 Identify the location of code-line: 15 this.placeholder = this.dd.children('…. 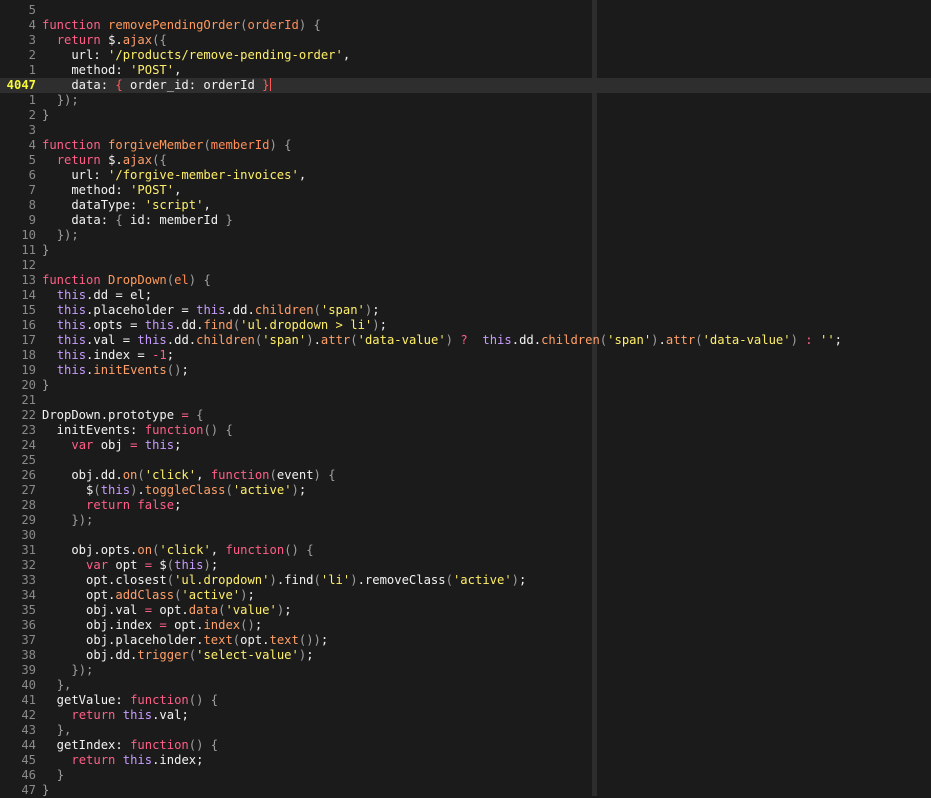
(465, 310).